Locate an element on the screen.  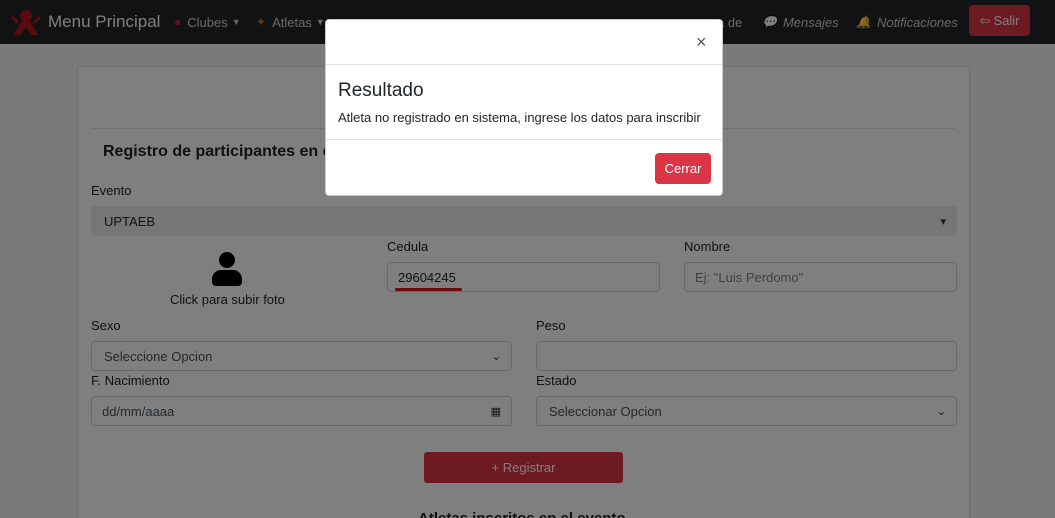
modal-header-divider is located at coordinates (524, 64).